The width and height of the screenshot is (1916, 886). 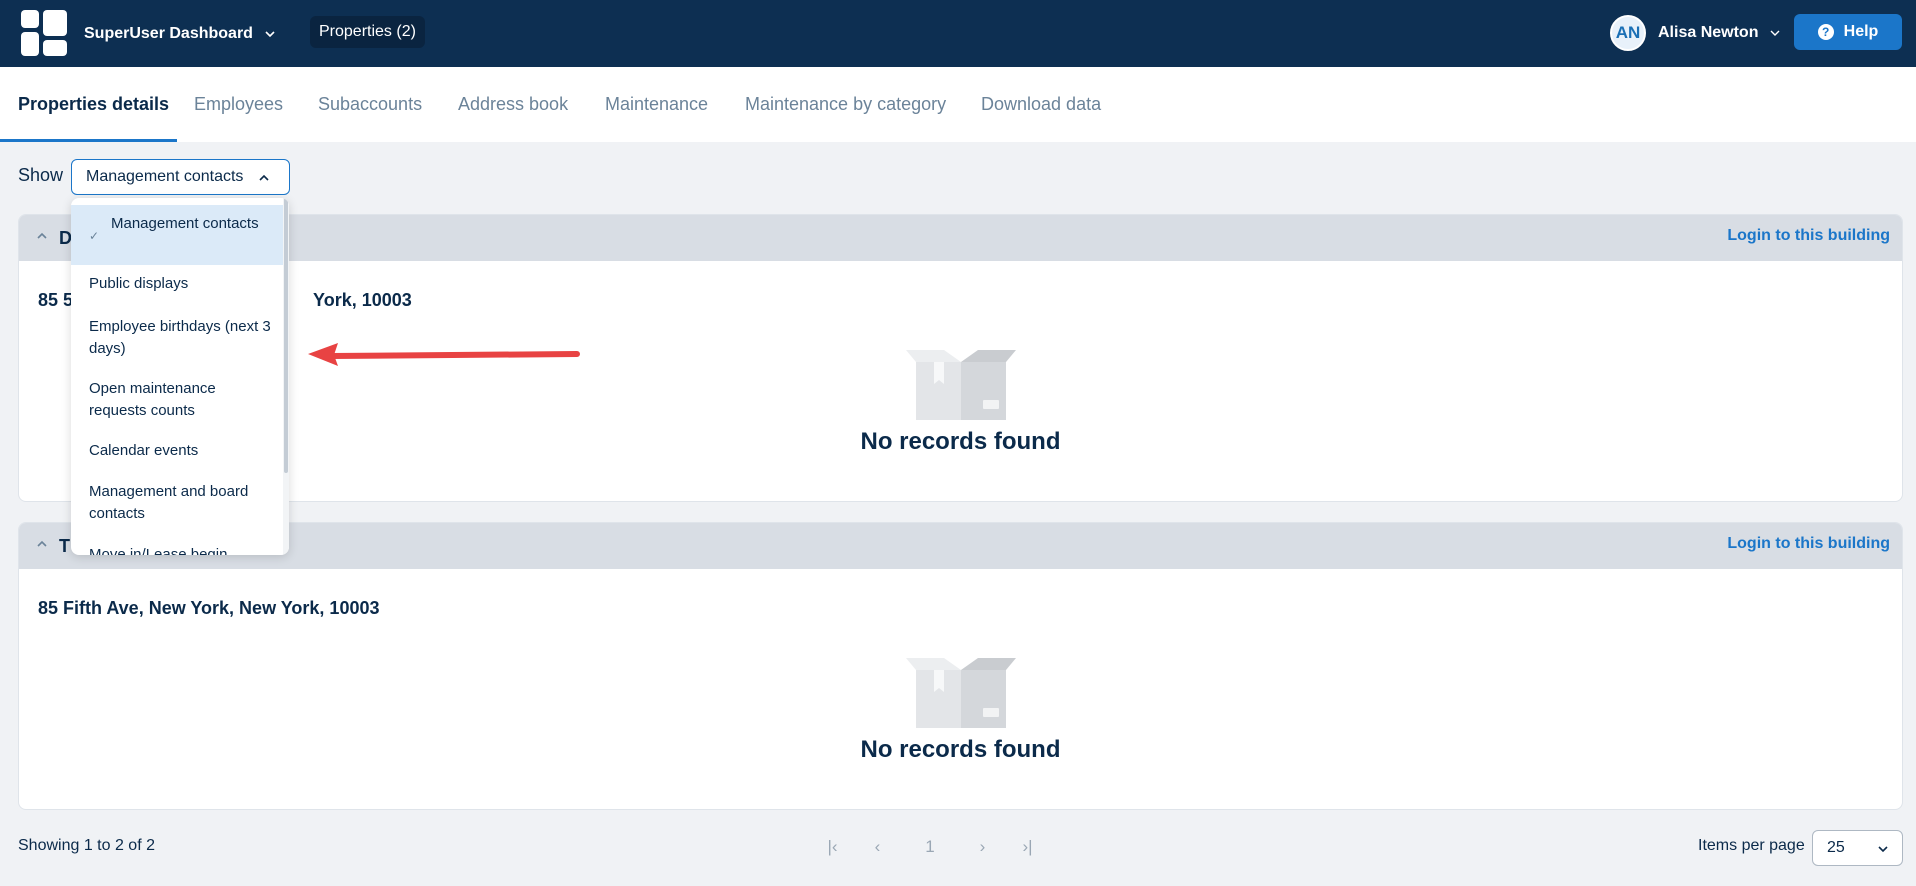 I want to click on building-card-header: T Login to this building, so click(x=960, y=546).